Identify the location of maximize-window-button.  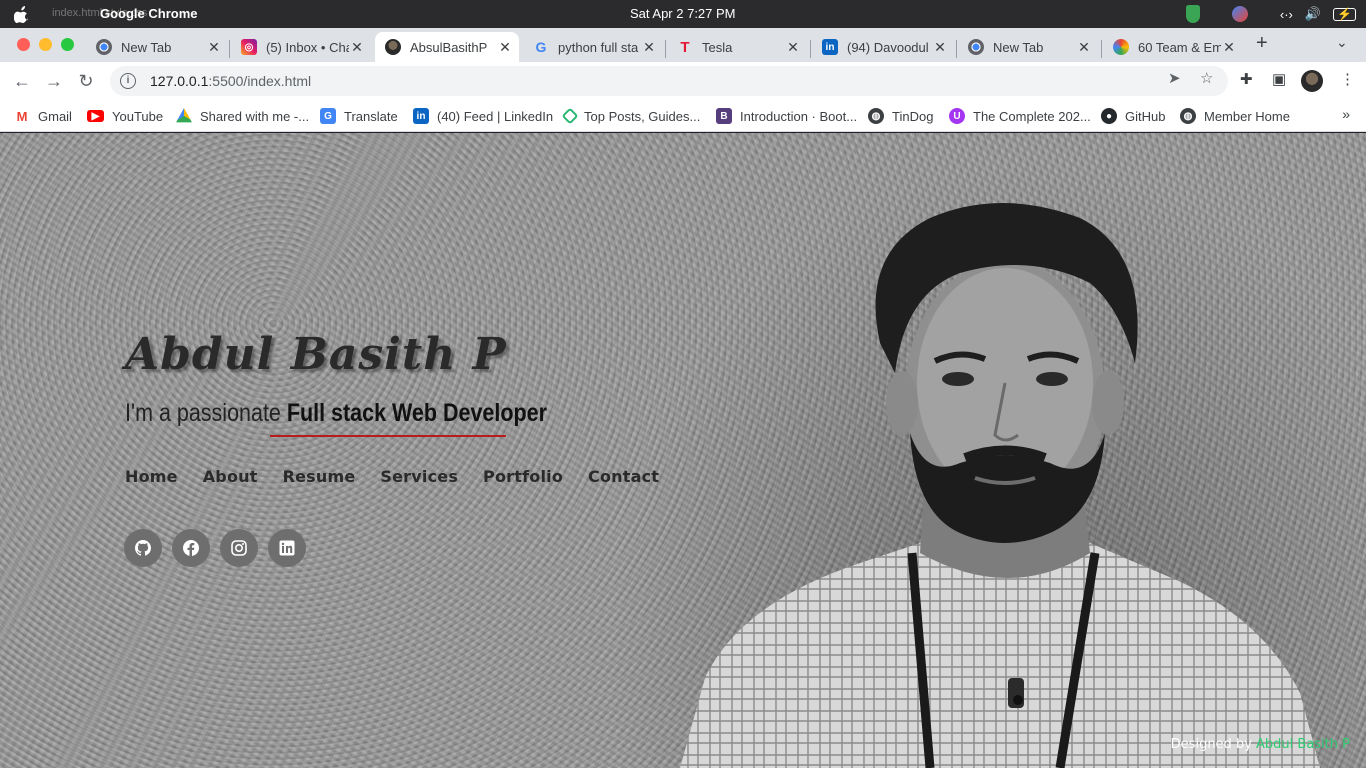
(67, 44).